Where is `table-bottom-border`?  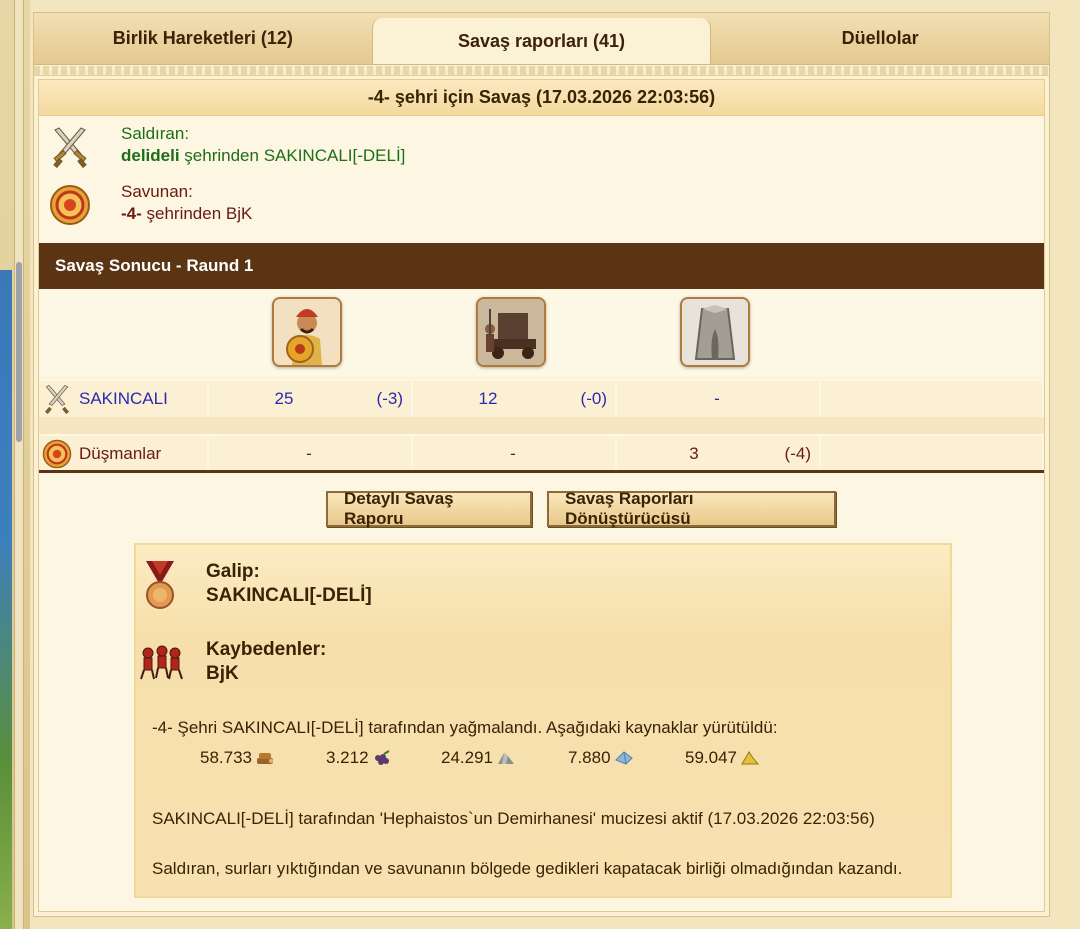
table-bottom-border is located at coordinates (541, 471).